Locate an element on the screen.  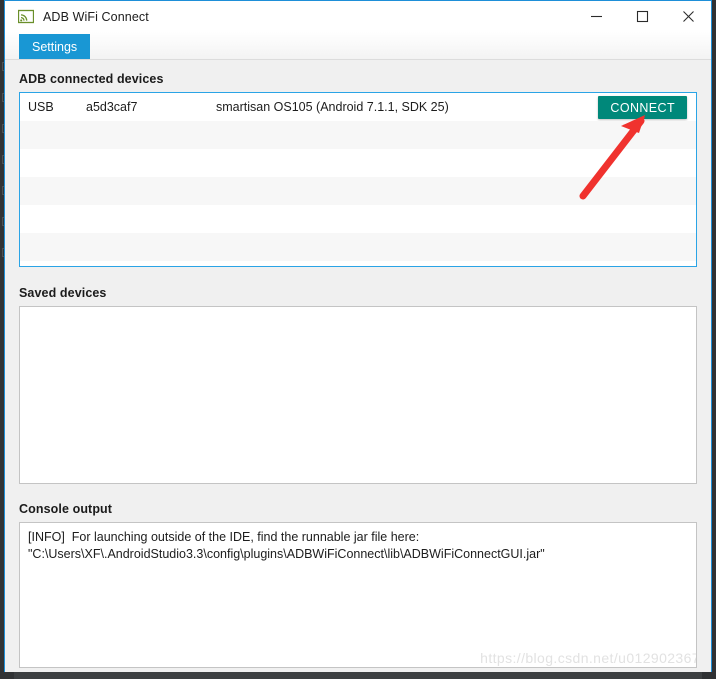
tab-settings: Settings is located at coordinates (55, 46).